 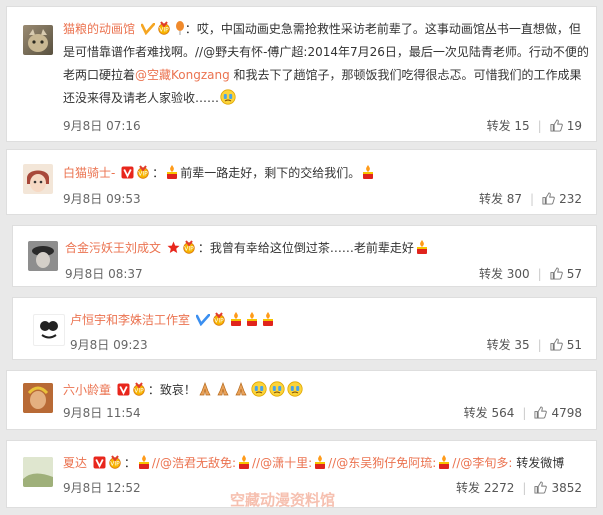 What do you see at coordinates (99, 29) in the screenshot?
I see `username: 猫粮的动画馆` at bounding box center [99, 29].